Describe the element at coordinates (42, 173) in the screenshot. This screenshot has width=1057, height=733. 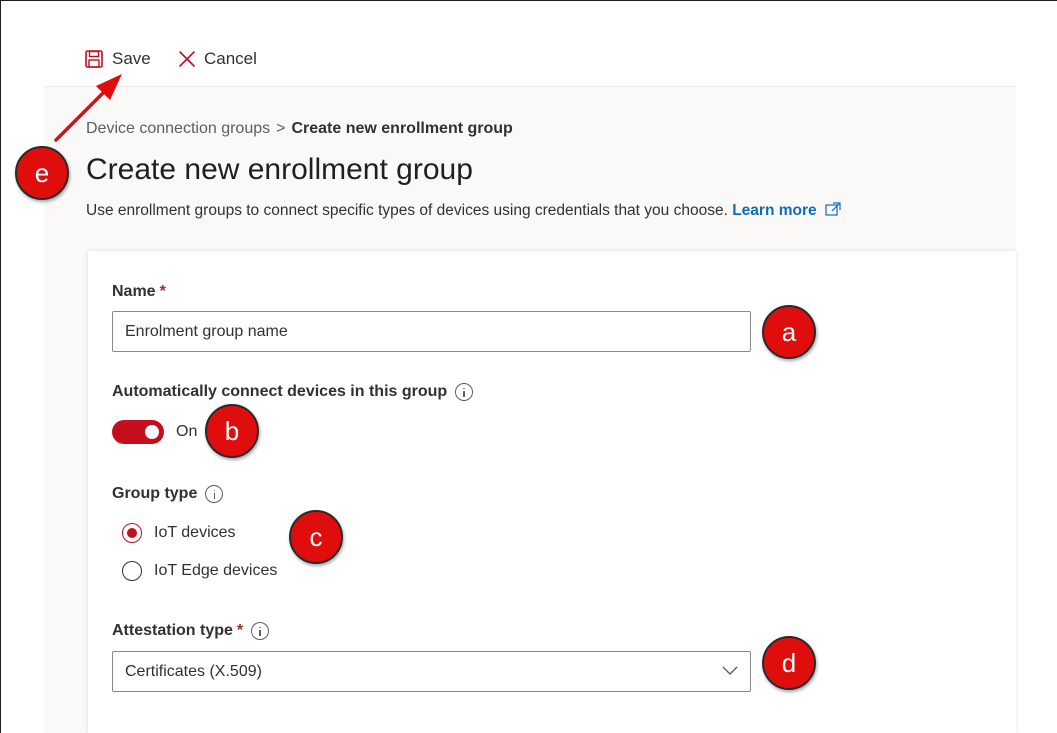
I see `callout-e: e` at that location.